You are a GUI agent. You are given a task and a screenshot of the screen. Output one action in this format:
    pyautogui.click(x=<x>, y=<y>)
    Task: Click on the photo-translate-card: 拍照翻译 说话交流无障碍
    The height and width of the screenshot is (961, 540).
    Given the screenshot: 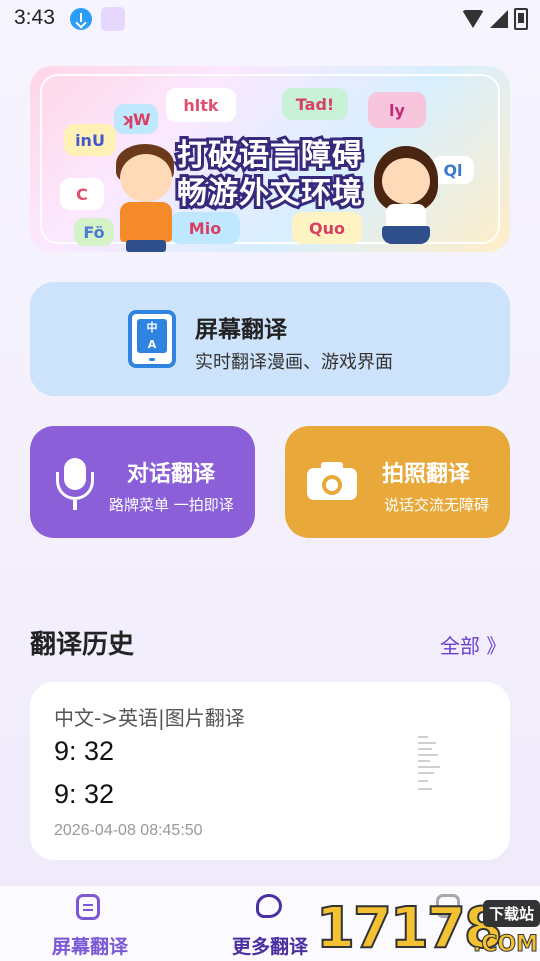 What is the action you would take?
    pyautogui.click(x=397, y=482)
    